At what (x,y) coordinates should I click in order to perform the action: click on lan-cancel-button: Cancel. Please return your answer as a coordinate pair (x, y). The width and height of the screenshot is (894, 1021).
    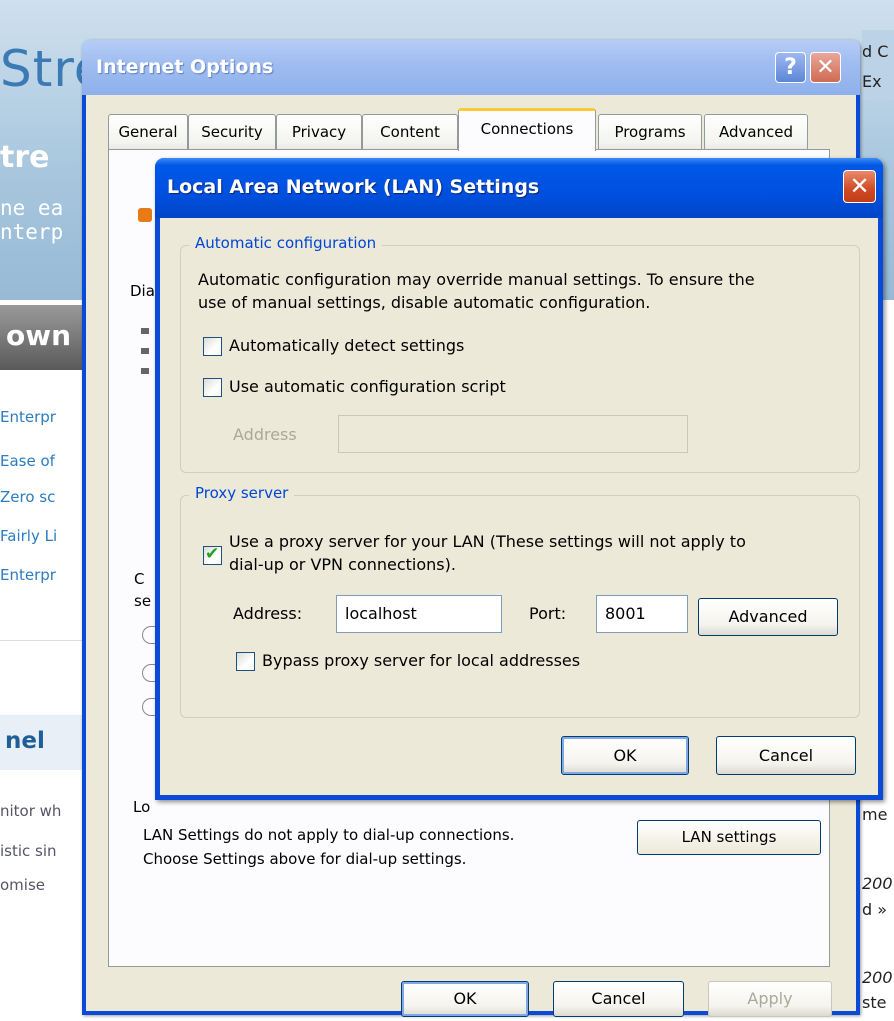
    Looking at the image, I should click on (786, 755).